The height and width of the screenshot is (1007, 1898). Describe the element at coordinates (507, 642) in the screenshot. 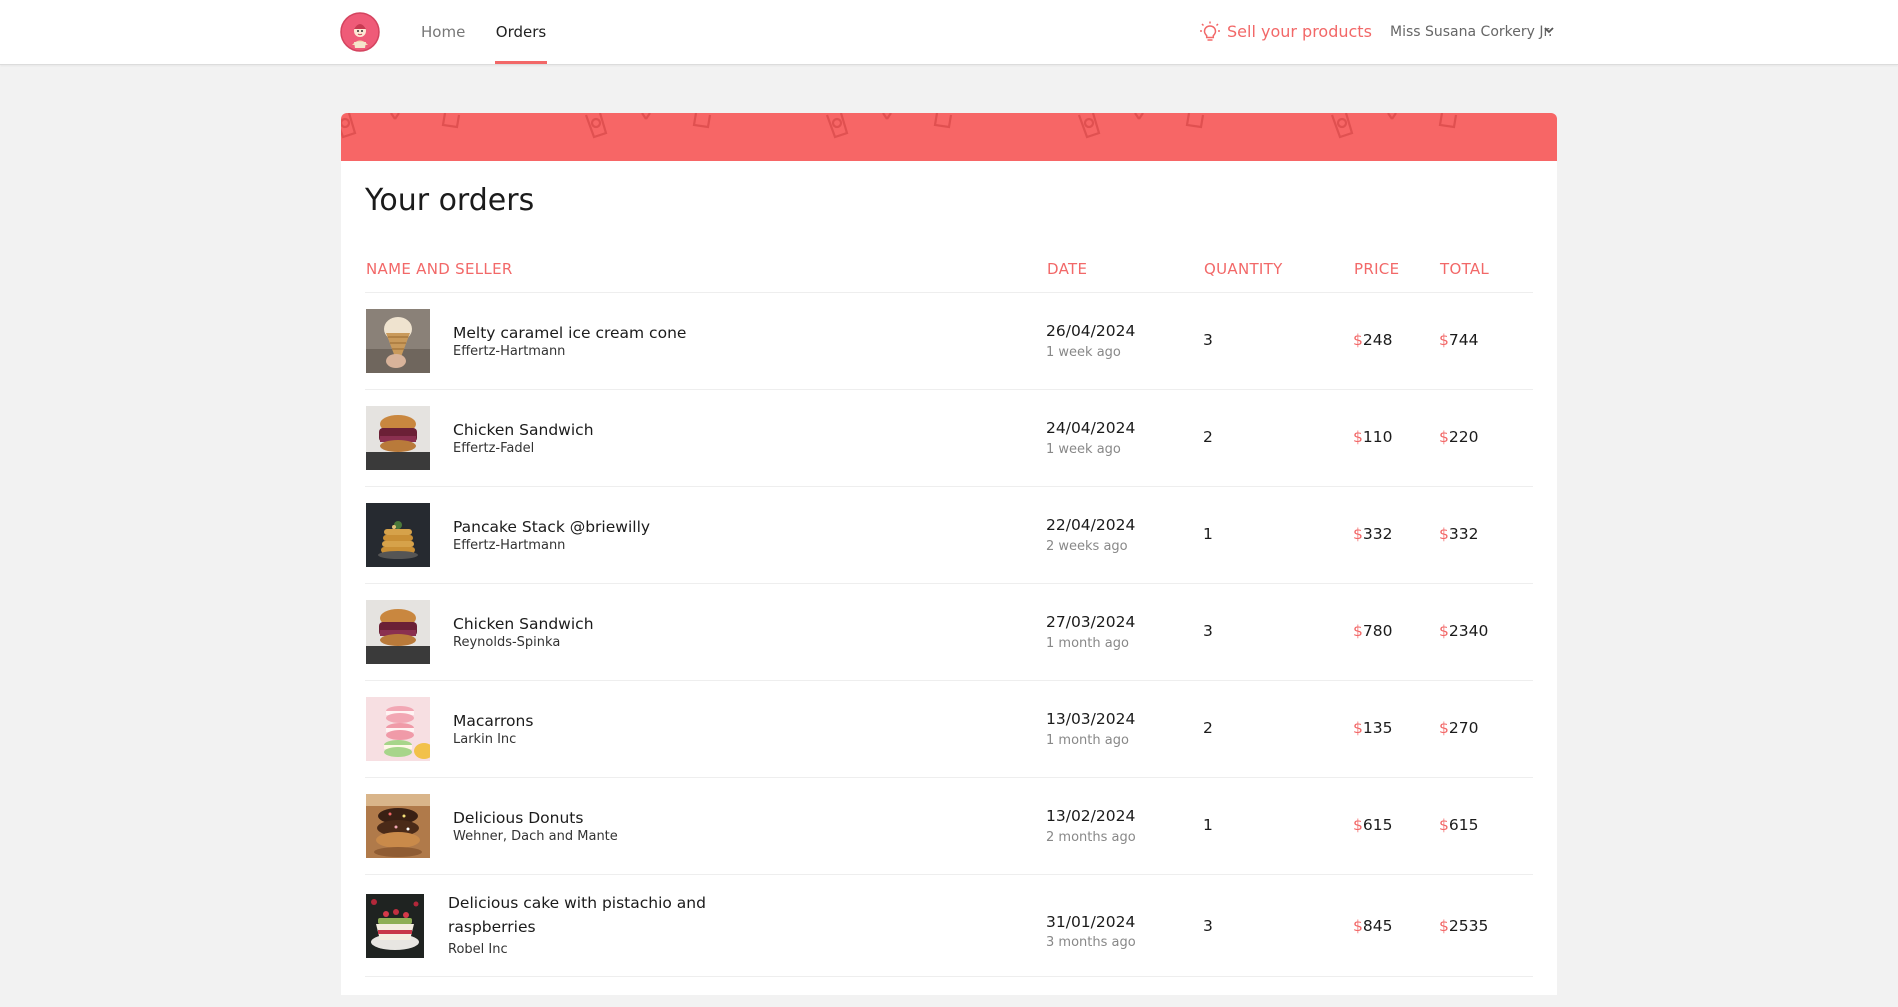

I see `seller-name: Reynolds-Spinka` at that location.